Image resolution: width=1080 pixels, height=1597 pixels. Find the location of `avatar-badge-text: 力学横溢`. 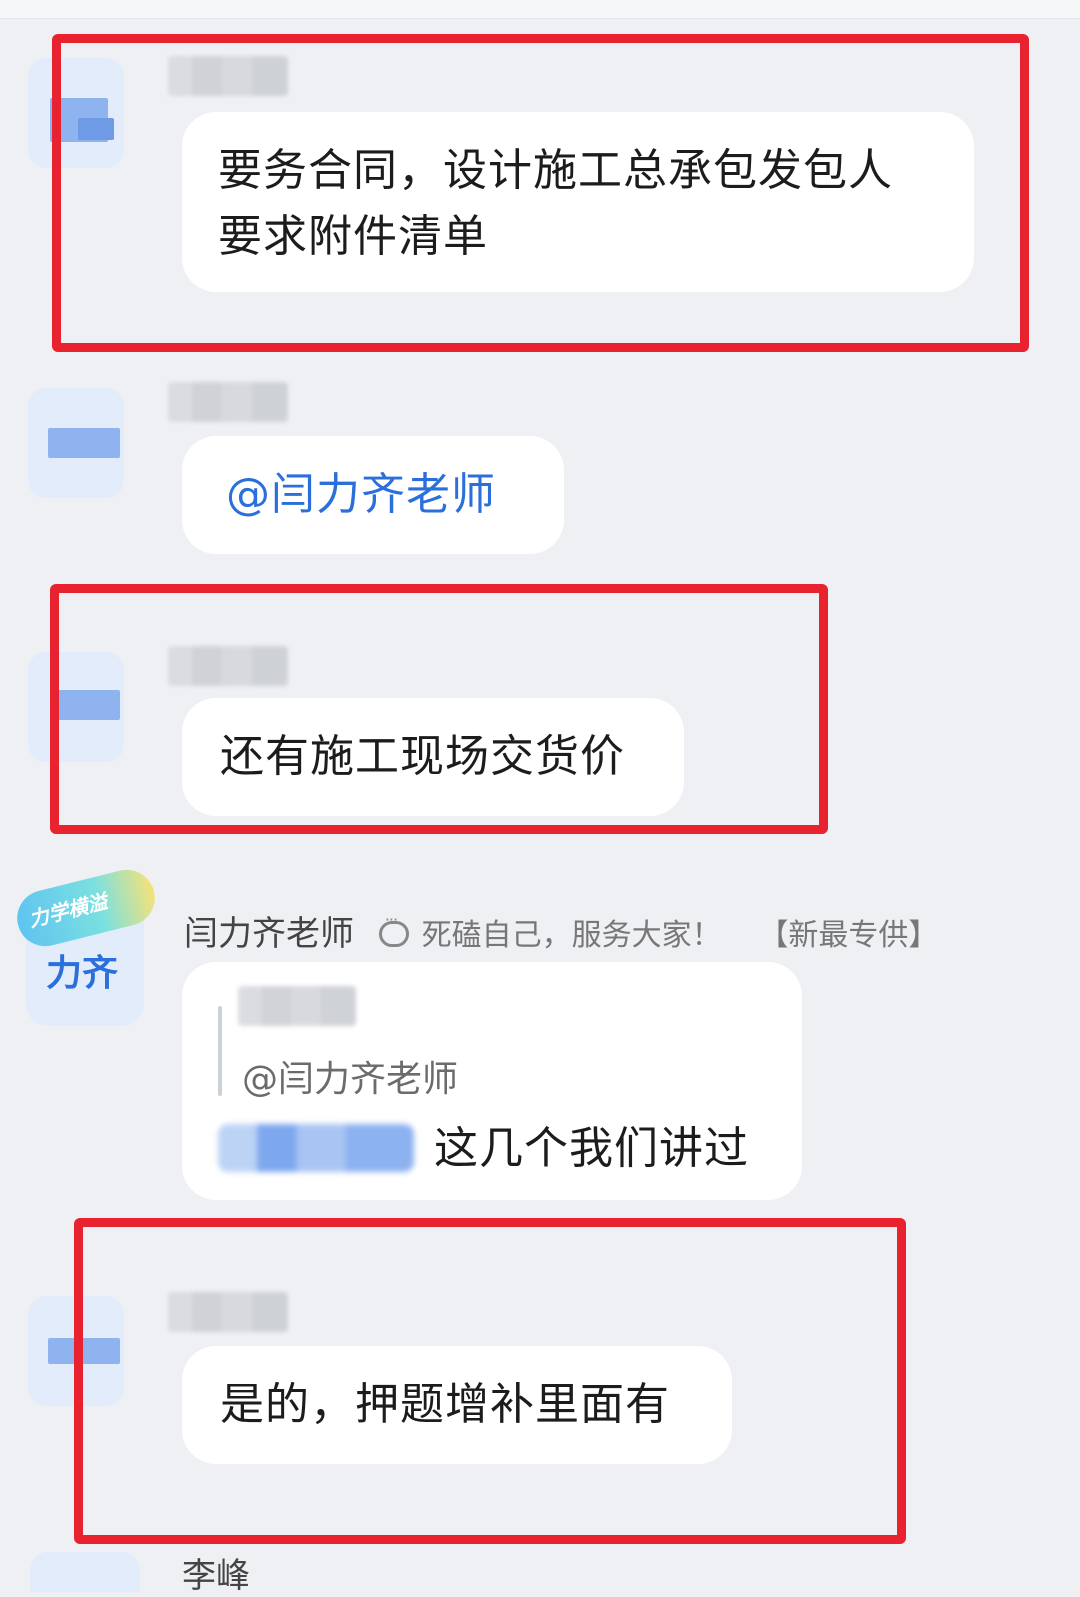

avatar-badge-text: 力学横溢 is located at coordinates (68, 910).